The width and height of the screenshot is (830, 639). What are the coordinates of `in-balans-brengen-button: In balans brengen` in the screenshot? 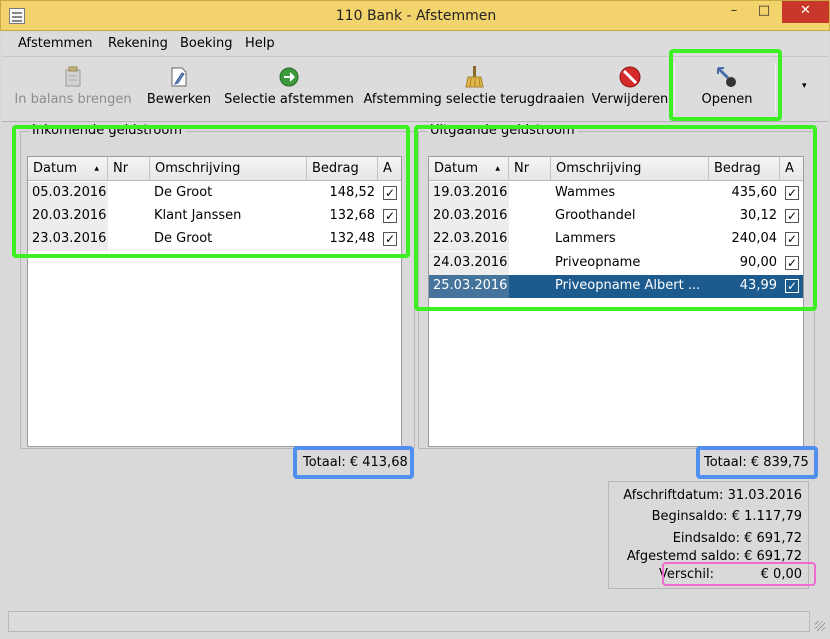 It's located at (73, 87).